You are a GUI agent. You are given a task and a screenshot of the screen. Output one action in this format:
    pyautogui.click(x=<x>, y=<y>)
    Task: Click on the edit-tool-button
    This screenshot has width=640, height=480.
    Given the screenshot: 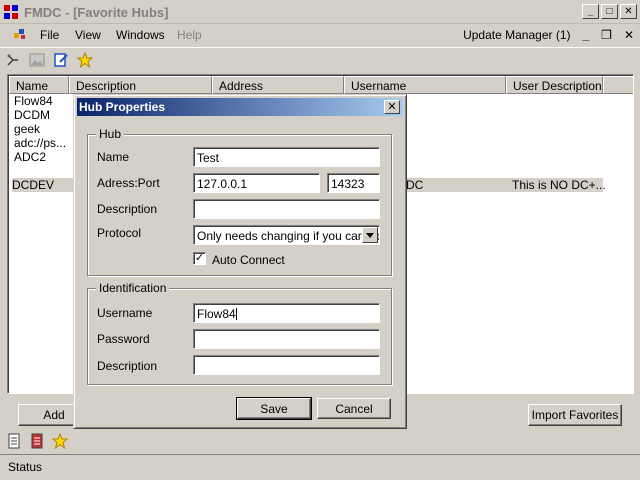 What is the action you would take?
    pyautogui.click(x=61, y=60)
    